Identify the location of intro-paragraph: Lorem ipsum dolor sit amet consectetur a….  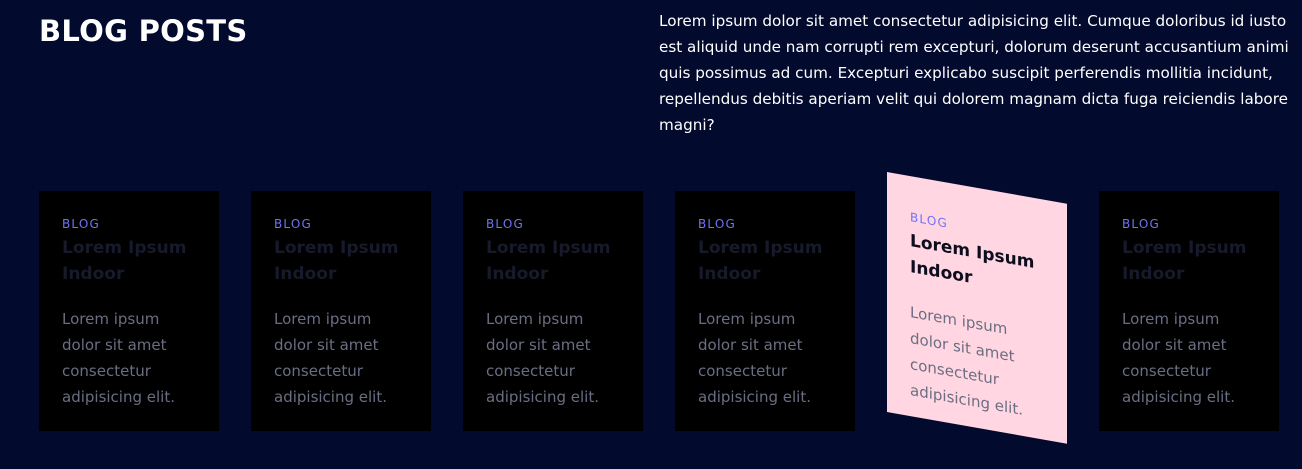
(974, 73).